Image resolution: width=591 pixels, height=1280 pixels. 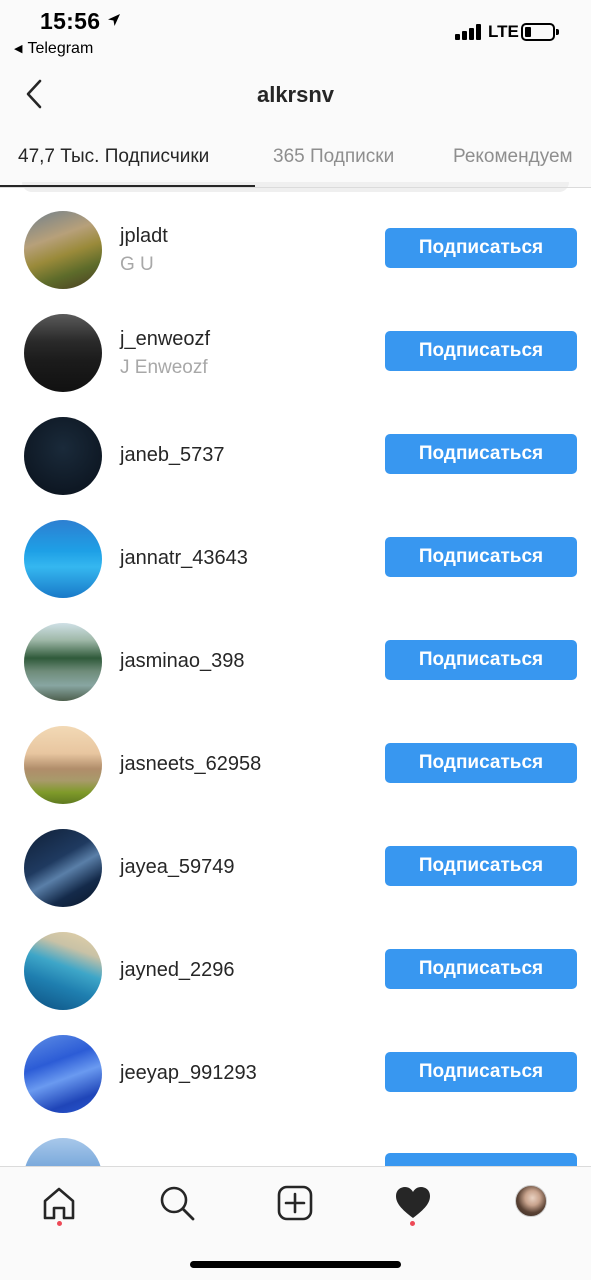 I want to click on bottom-tab-bar, so click(x=295, y=1223).